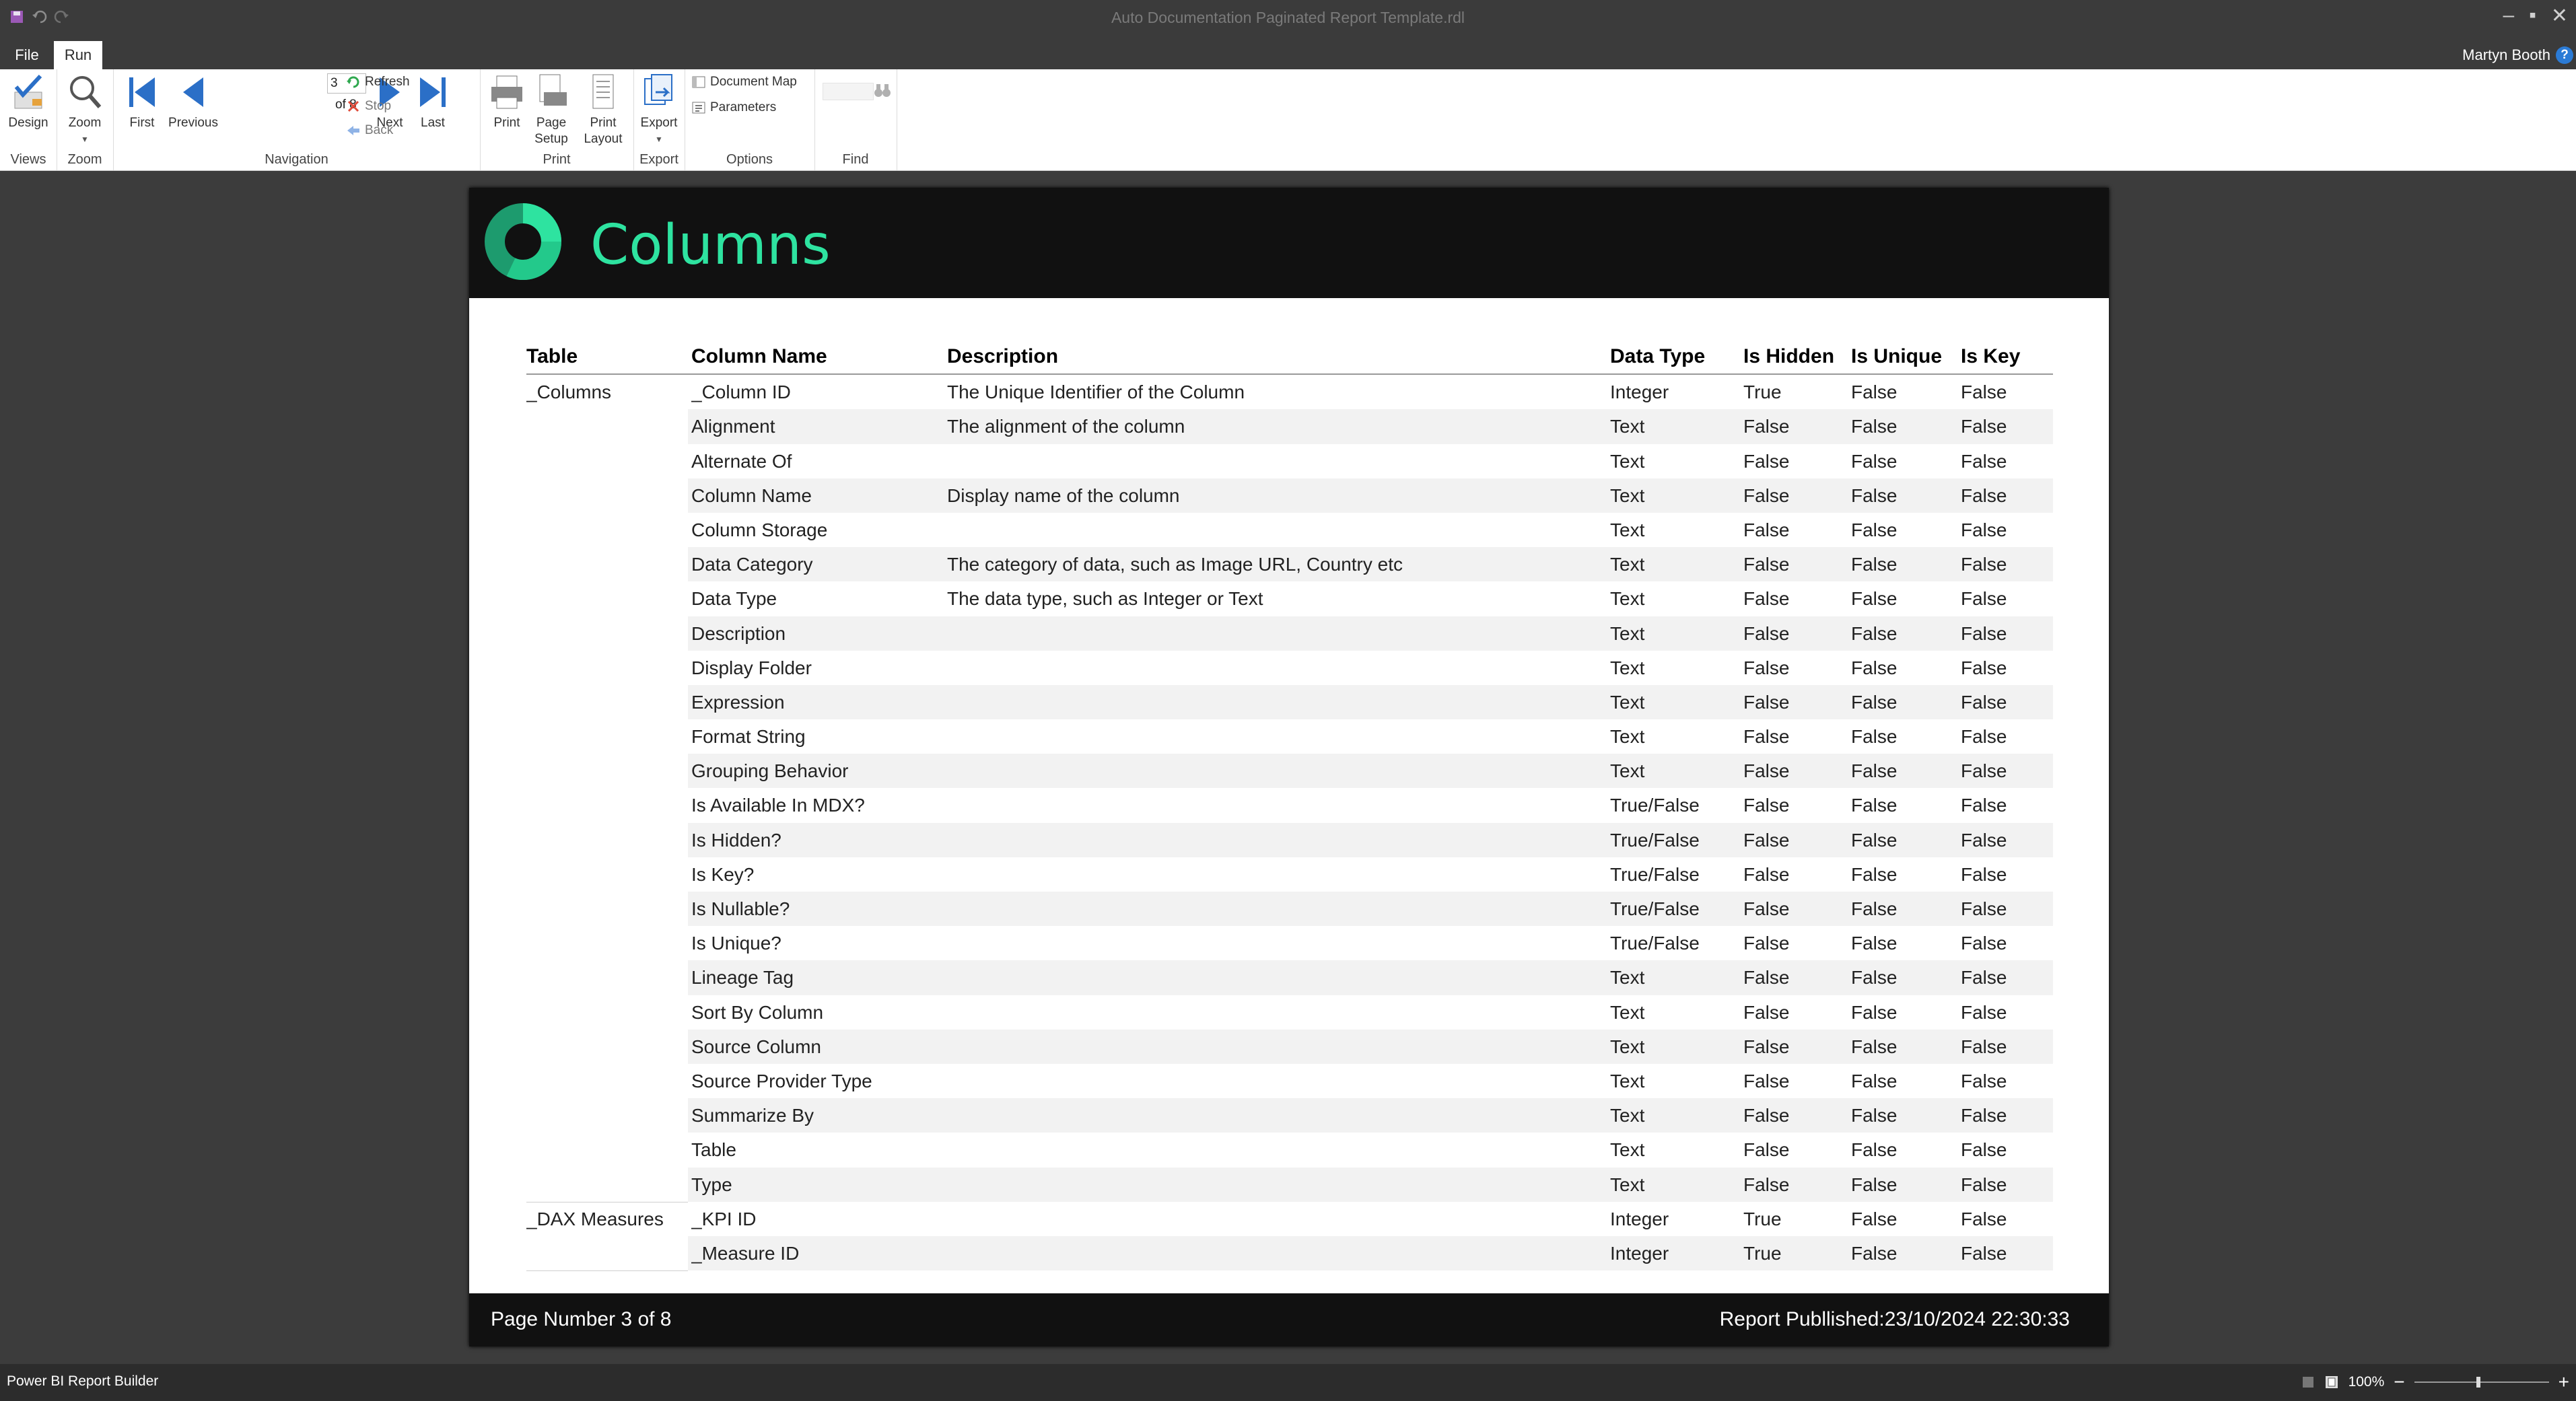 This screenshot has width=2576, height=1401. Describe the element at coordinates (1894, 1319) in the screenshot. I see `report-published-label: Report Publlished:23/10/2024 22:30:33` at that location.